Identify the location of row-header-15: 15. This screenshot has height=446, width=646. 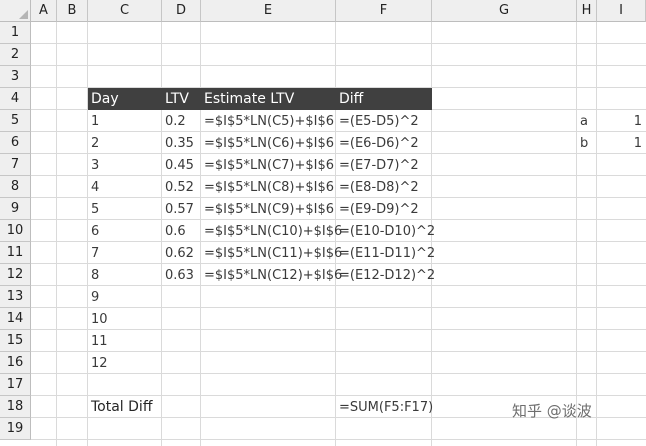
(15, 341).